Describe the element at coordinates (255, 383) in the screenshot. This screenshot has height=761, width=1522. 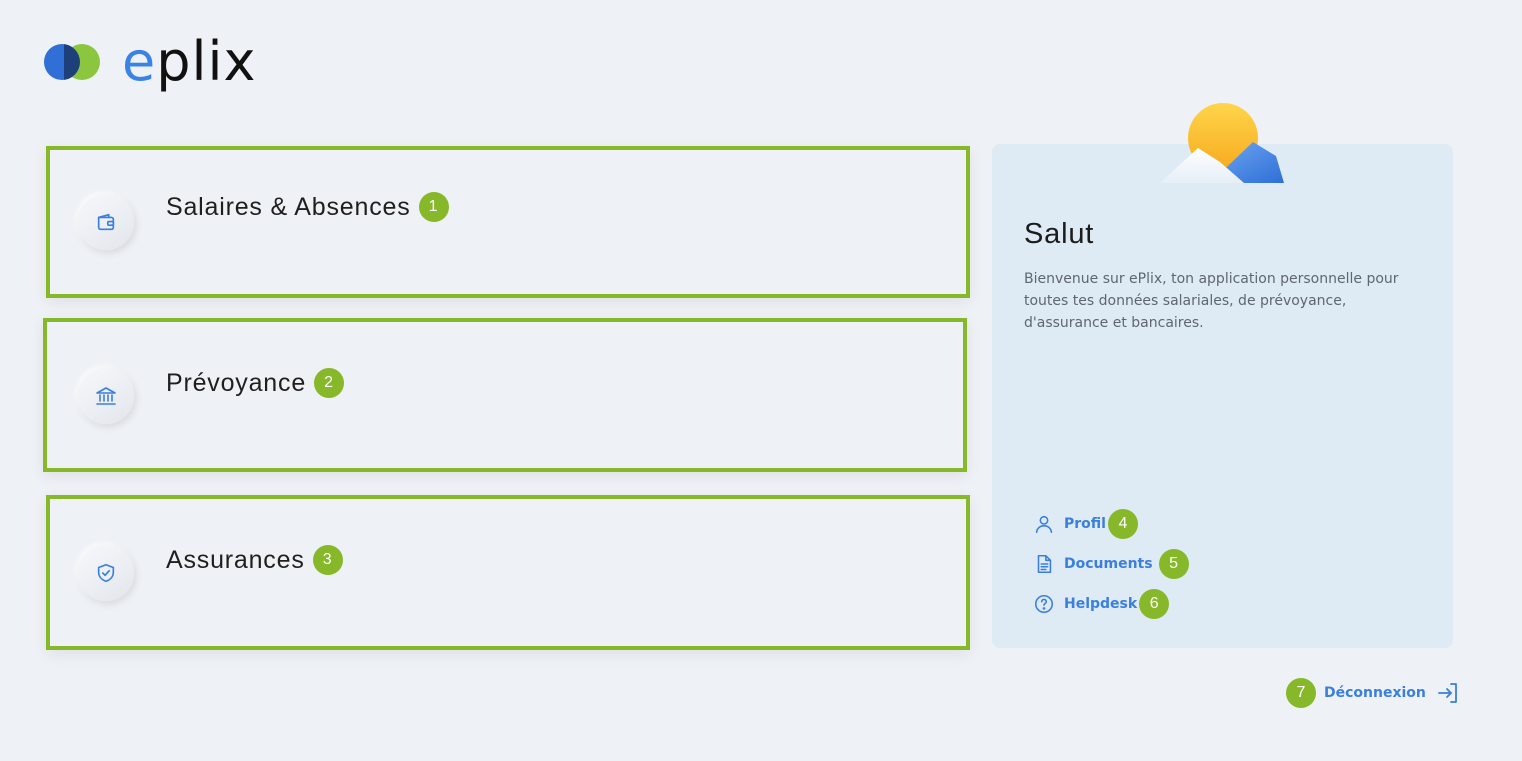
I see `card-title: Prévoyance 2` at that location.